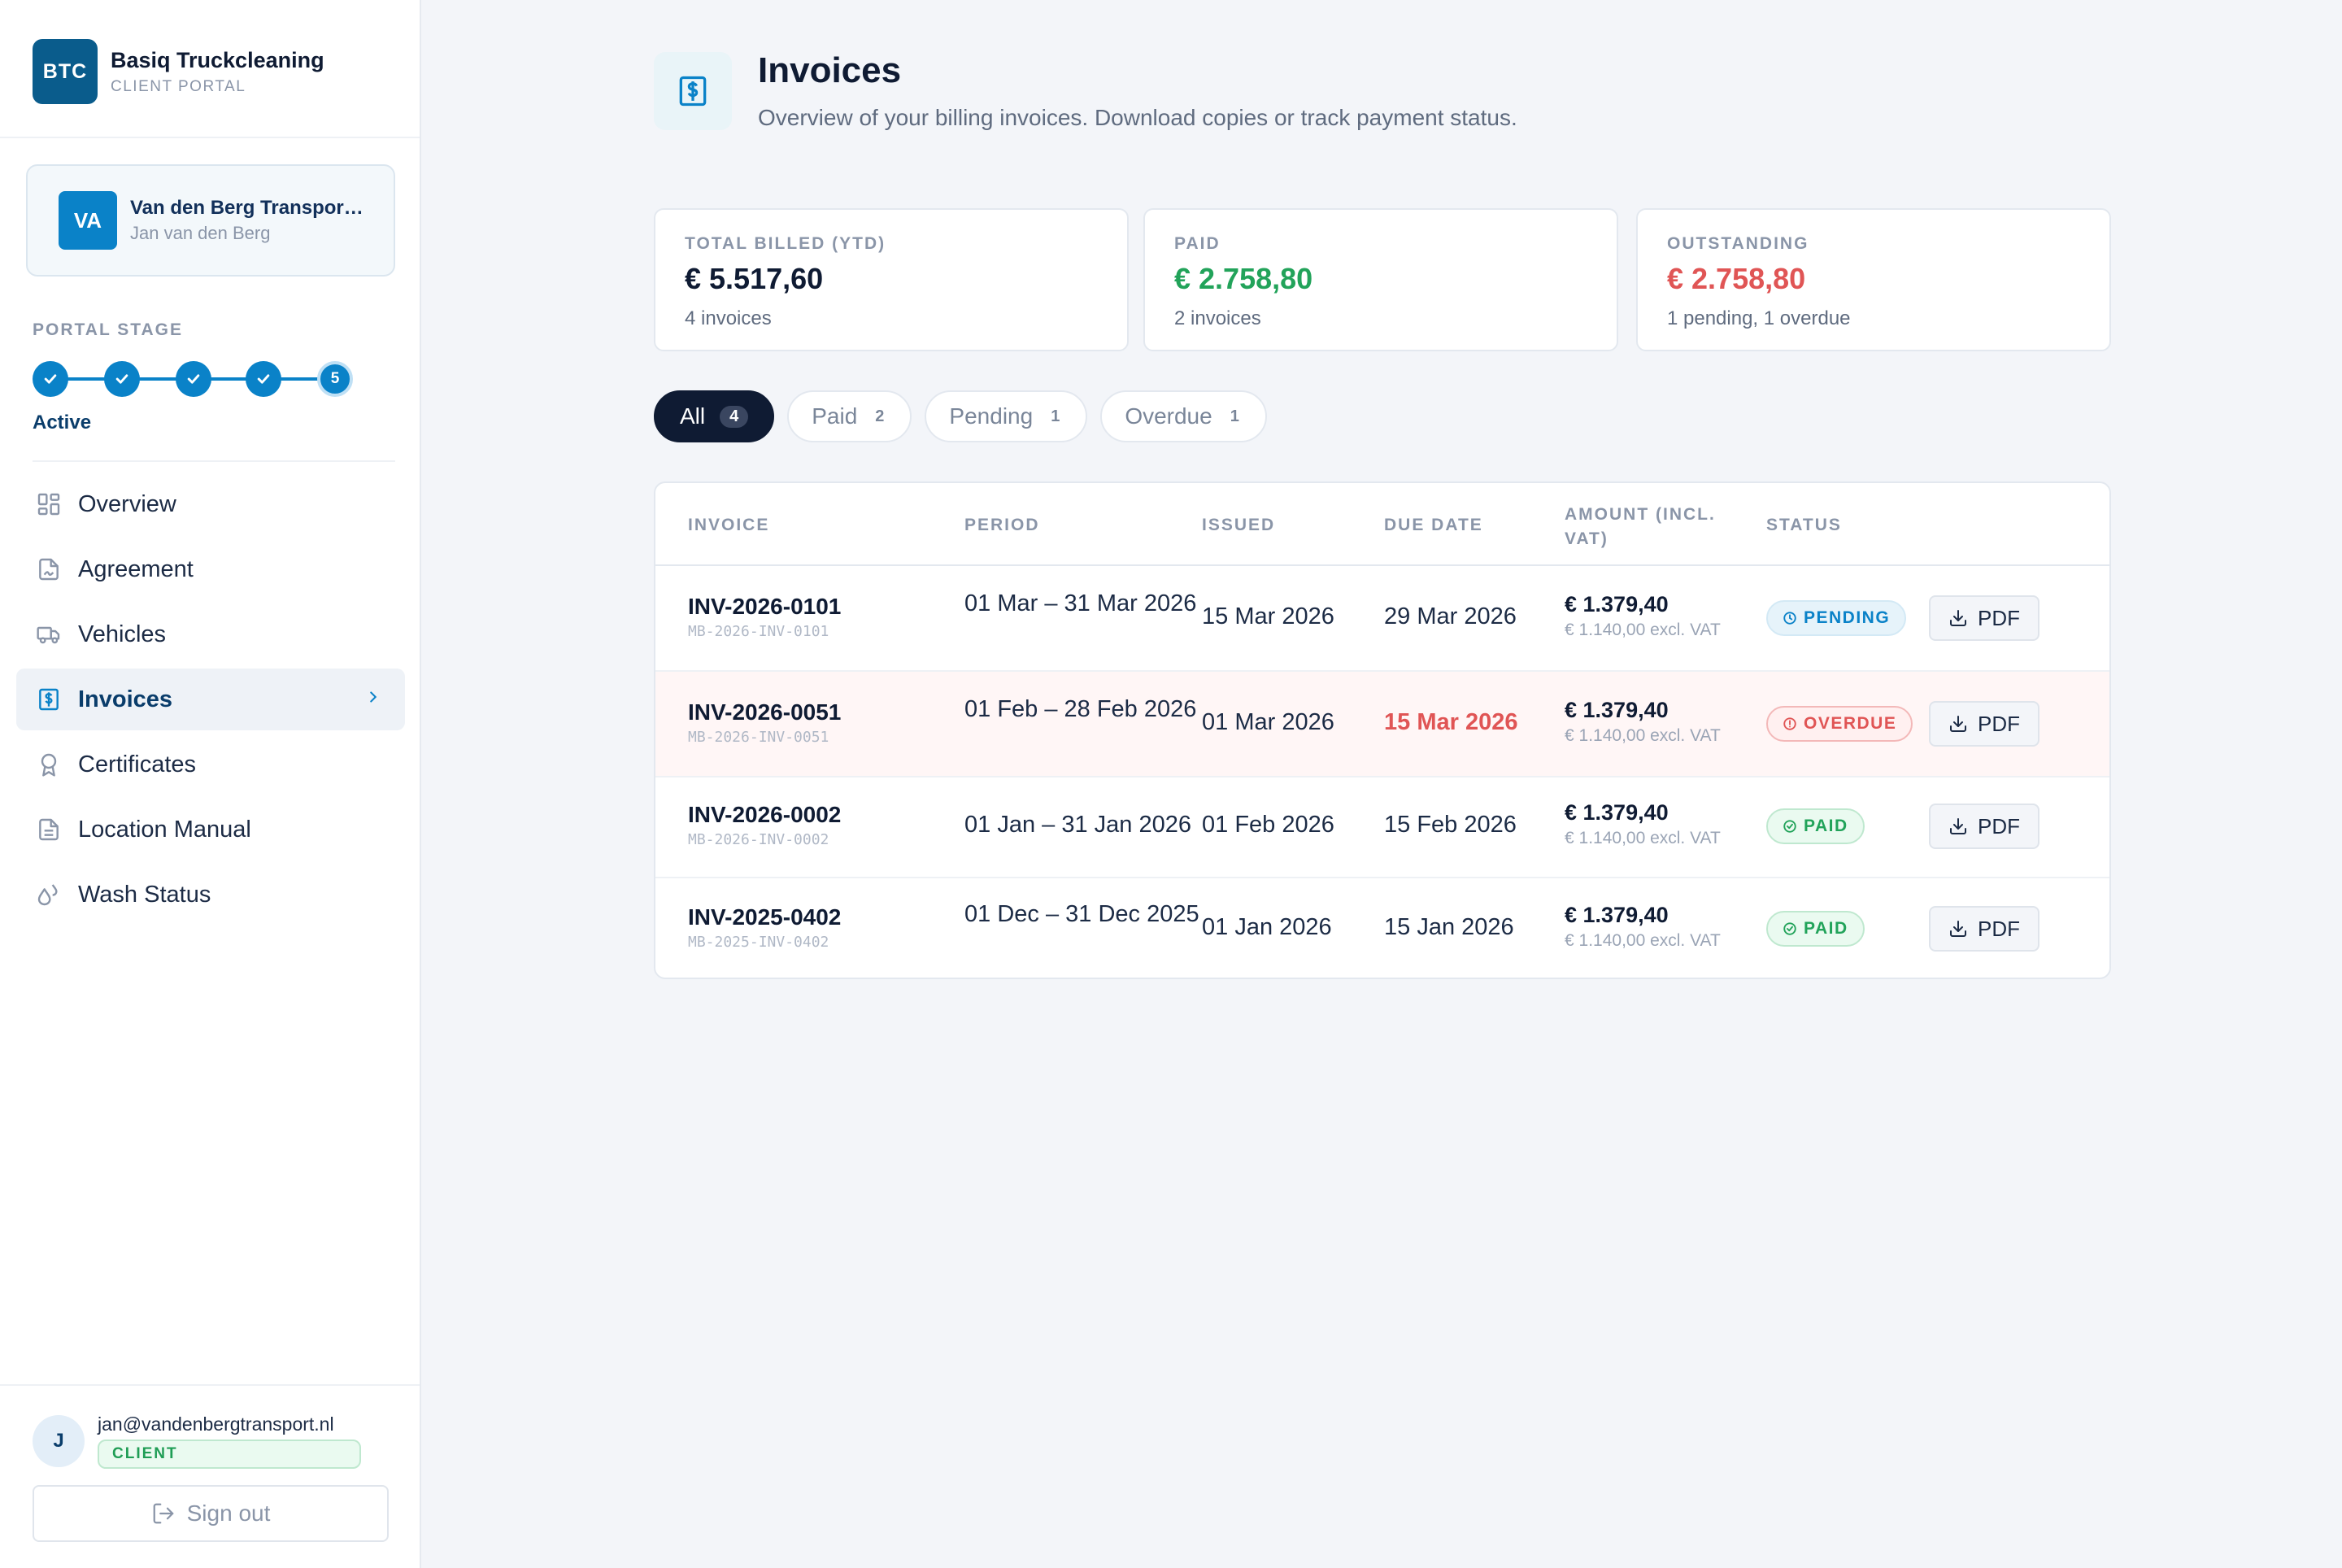  I want to click on filter-all: All 4, so click(714, 416).